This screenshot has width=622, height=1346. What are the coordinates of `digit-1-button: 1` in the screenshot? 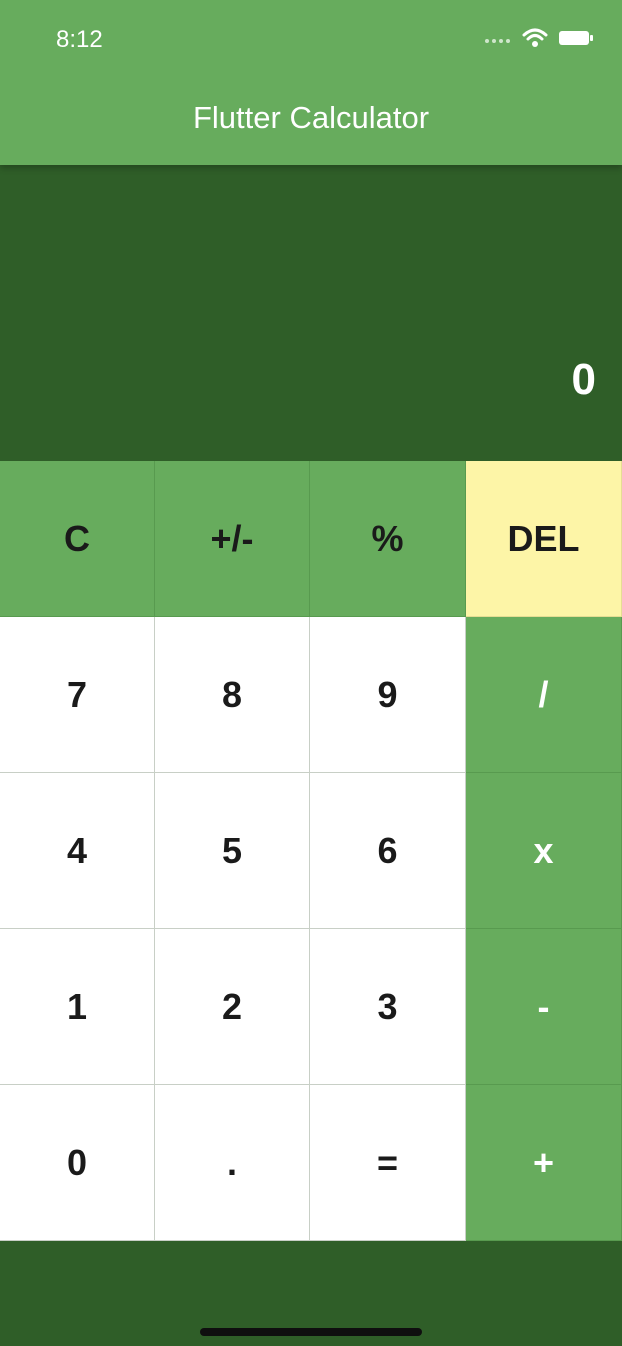 It's located at (77, 1007).